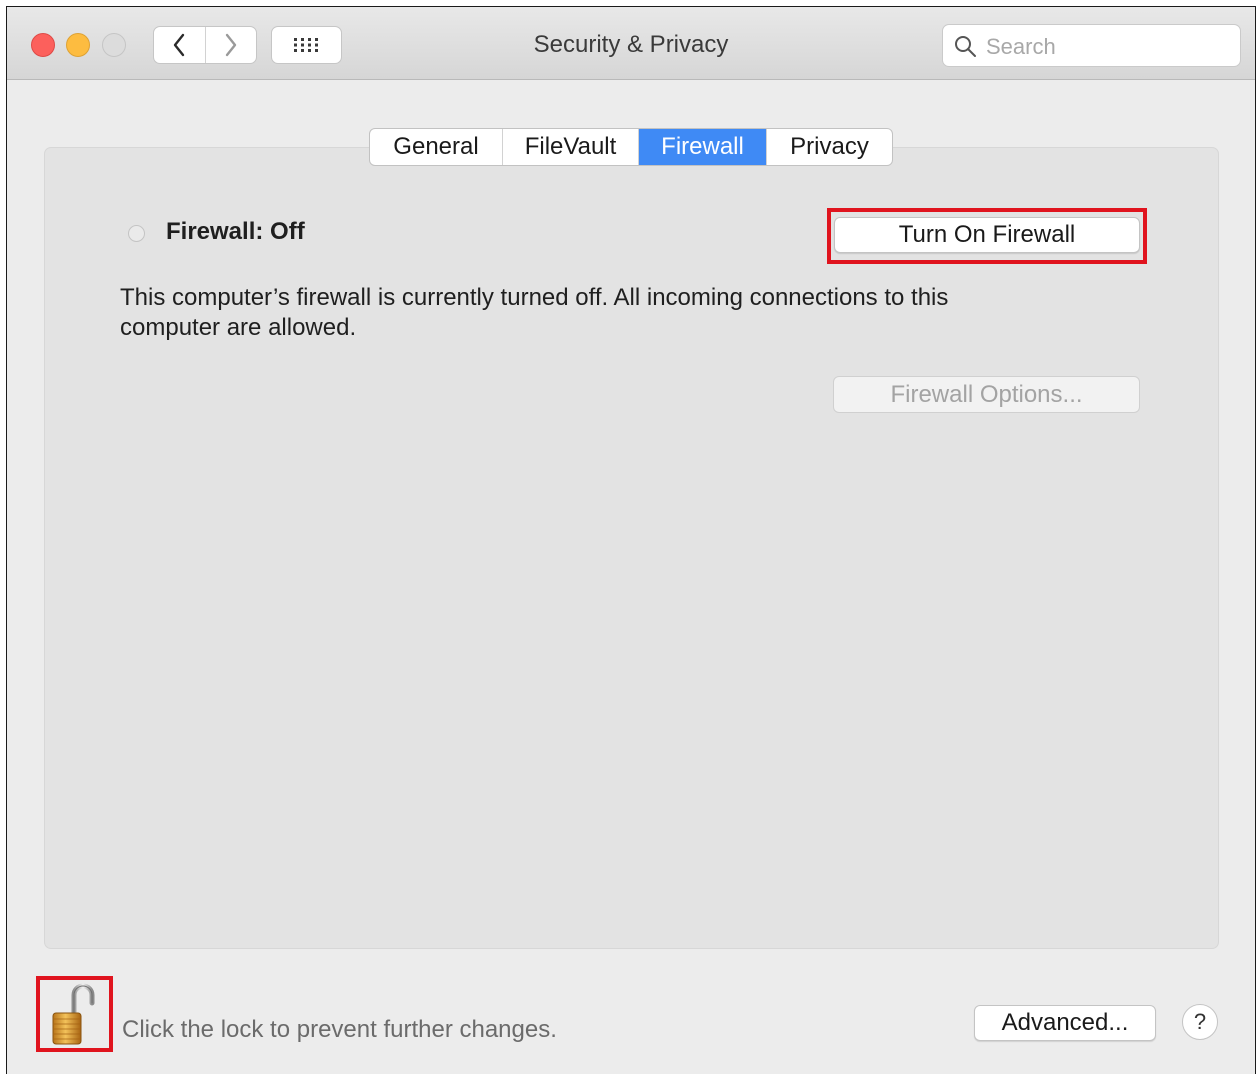  Describe the element at coordinates (73, 1014) in the screenshot. I see `unlocked-padlock-icon` at that location.